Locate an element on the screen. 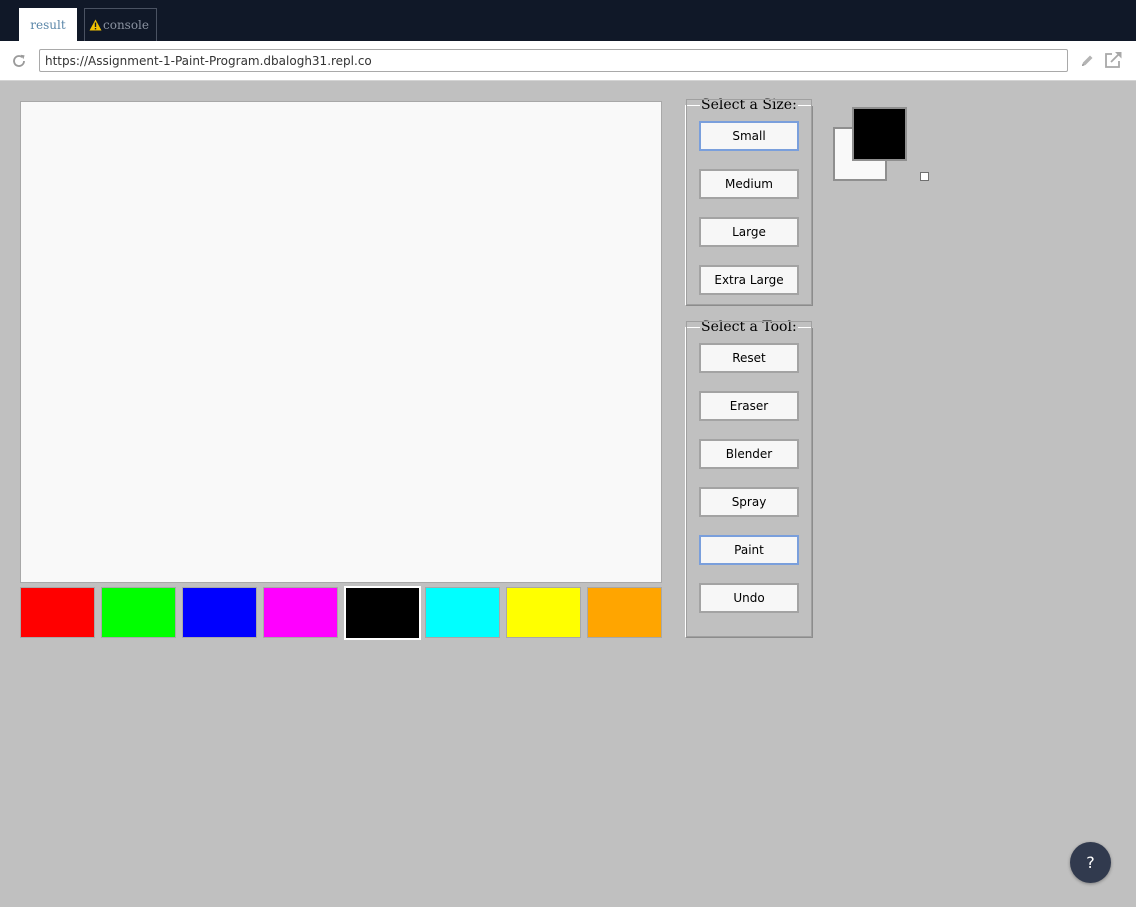 This screenshot has height=907, width=1136. tab-console-label: console is located at coordinates (126, 25).